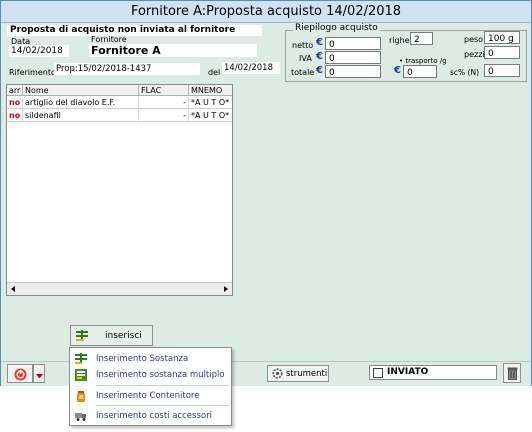 The width and height of the screenshot is (532, 432). Describe the element at coordinates (353, 71) in the screenshot. I see `totale-field: 0` at that location.